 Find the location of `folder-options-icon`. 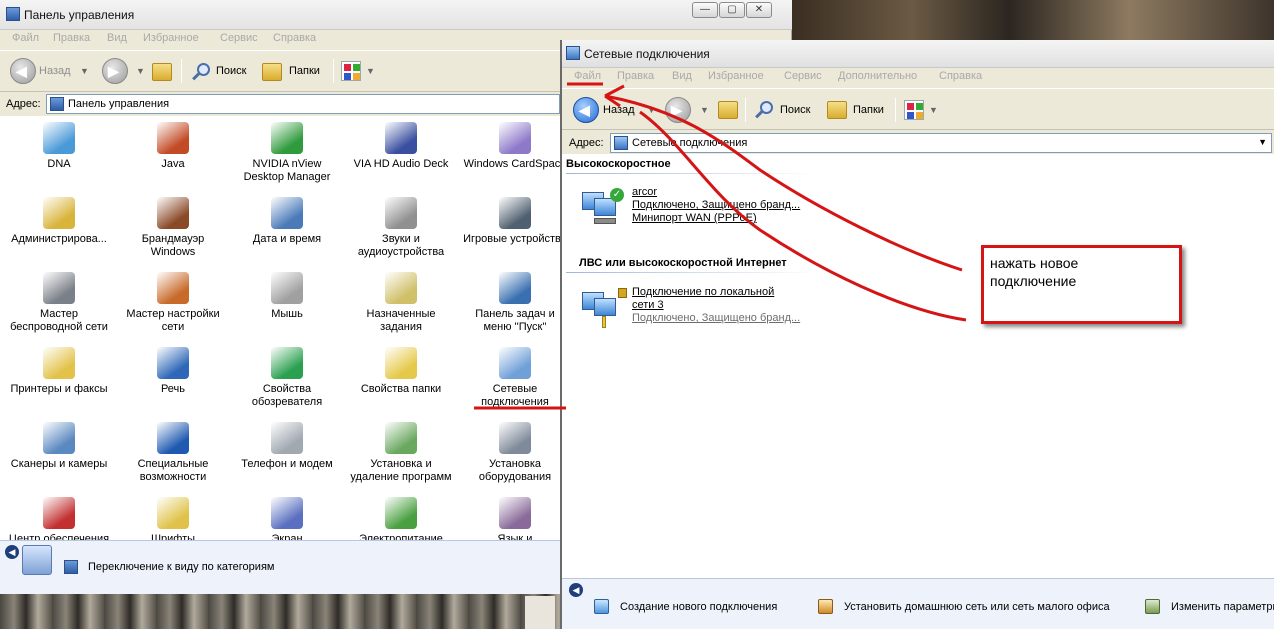

folder-options-icon is located at coordinates (401, 363).